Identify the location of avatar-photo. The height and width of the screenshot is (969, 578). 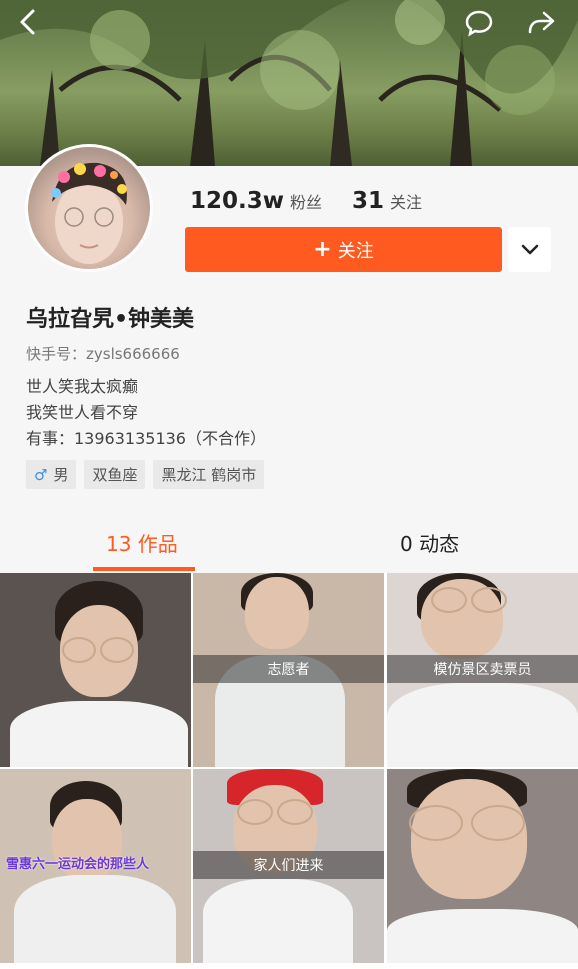
(89, 208).